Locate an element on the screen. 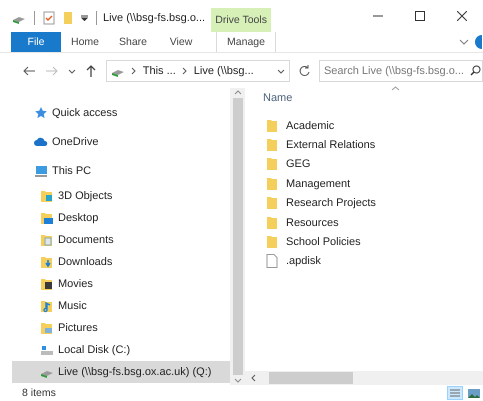 The height and width of the screenshot is (401, 483). sidebar-item: Pictures is located at coordinates (115, 328).